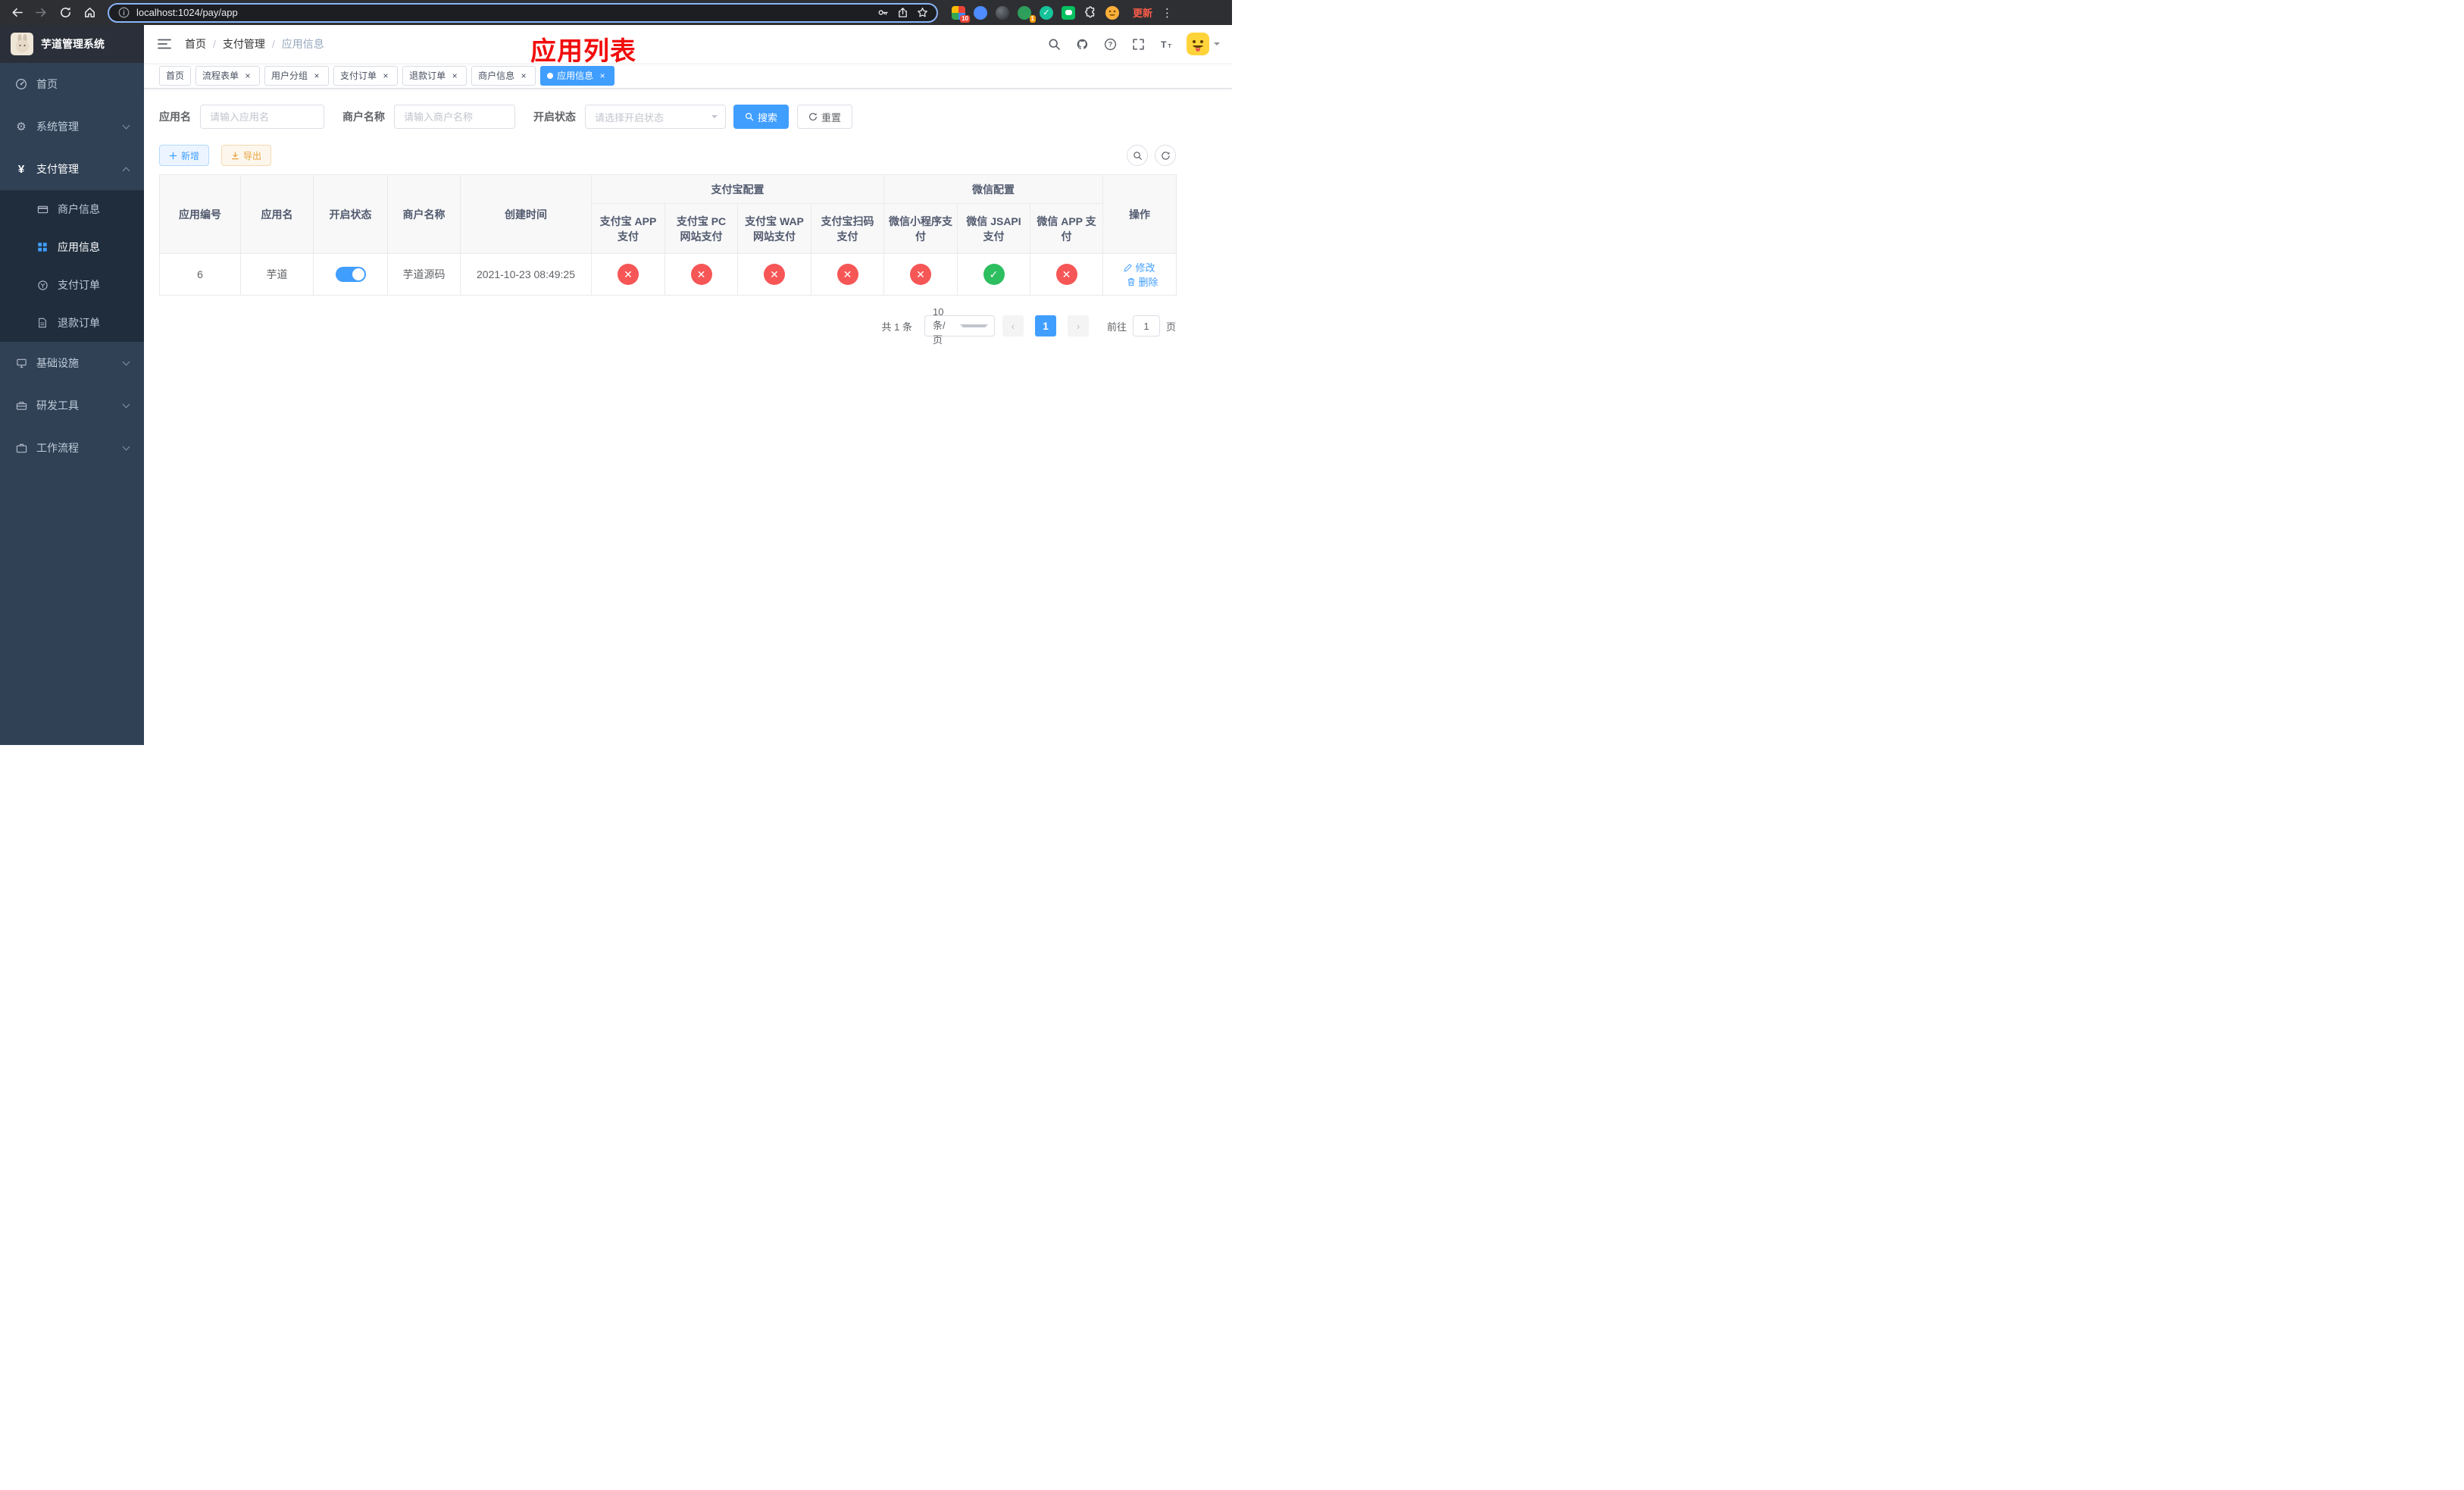 The height and width of the screenshot is (1490, 2464). Describe the element at coordinates (1090, 13) in the screenshot. I see `extensions-puzzle-icon` at that location.